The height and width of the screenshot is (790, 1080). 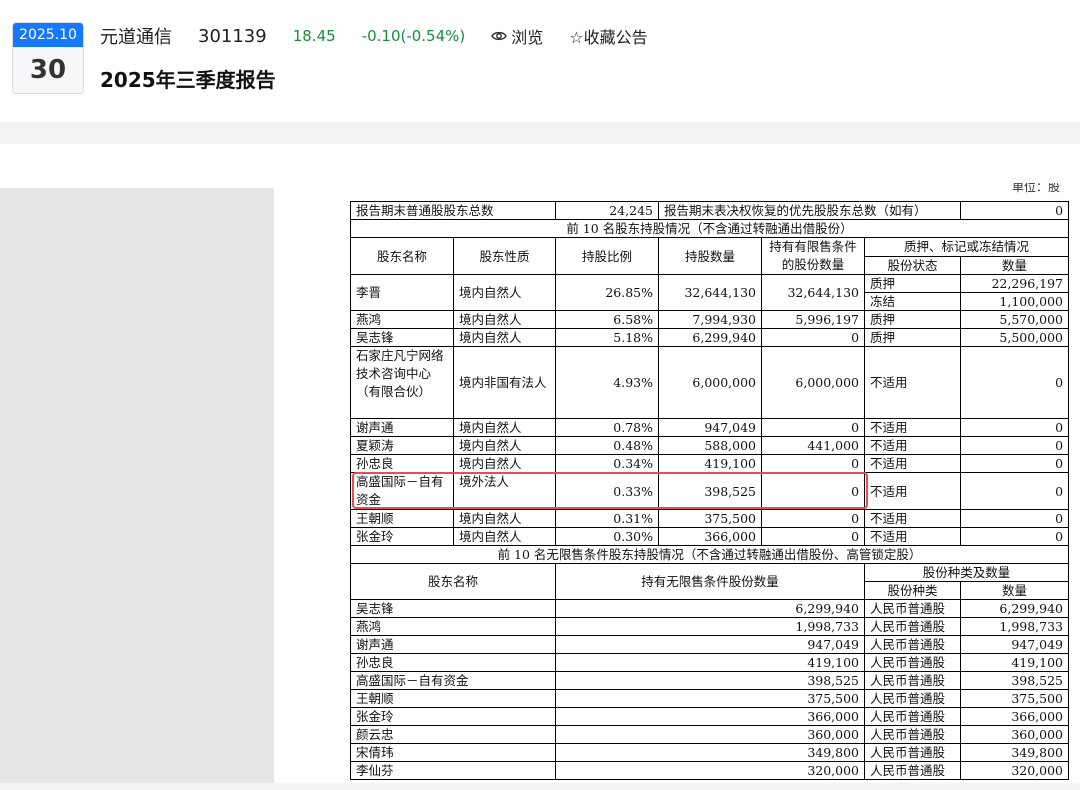 I want to click on summary-row: 报告期末普通股股东总数 24,245 报告期末表决权恢复的优先股股东总数（如有） 0, so click(x=709, y=210).